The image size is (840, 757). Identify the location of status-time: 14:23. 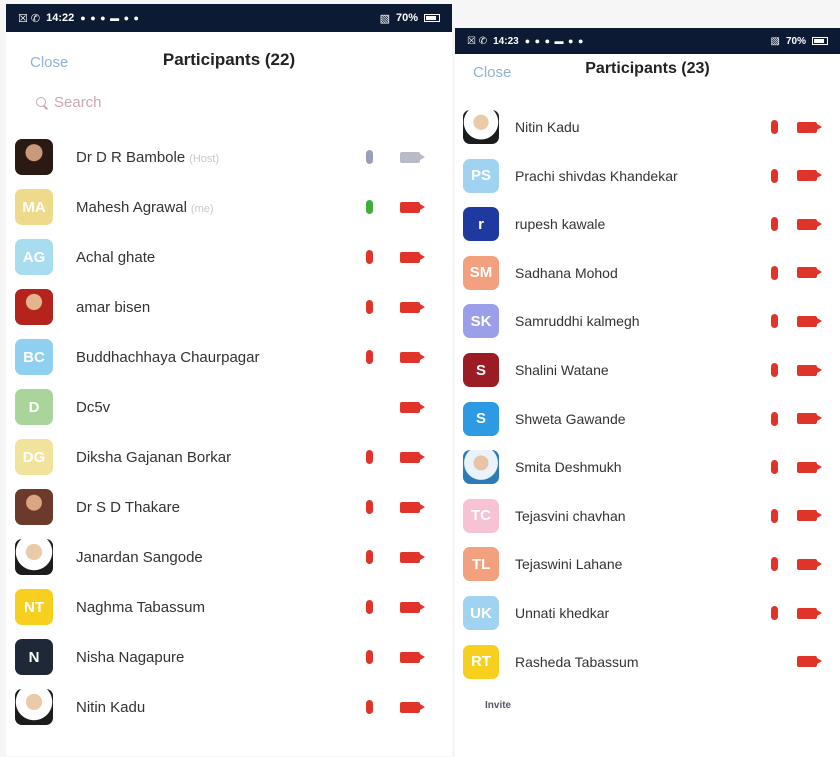
(506, 41).